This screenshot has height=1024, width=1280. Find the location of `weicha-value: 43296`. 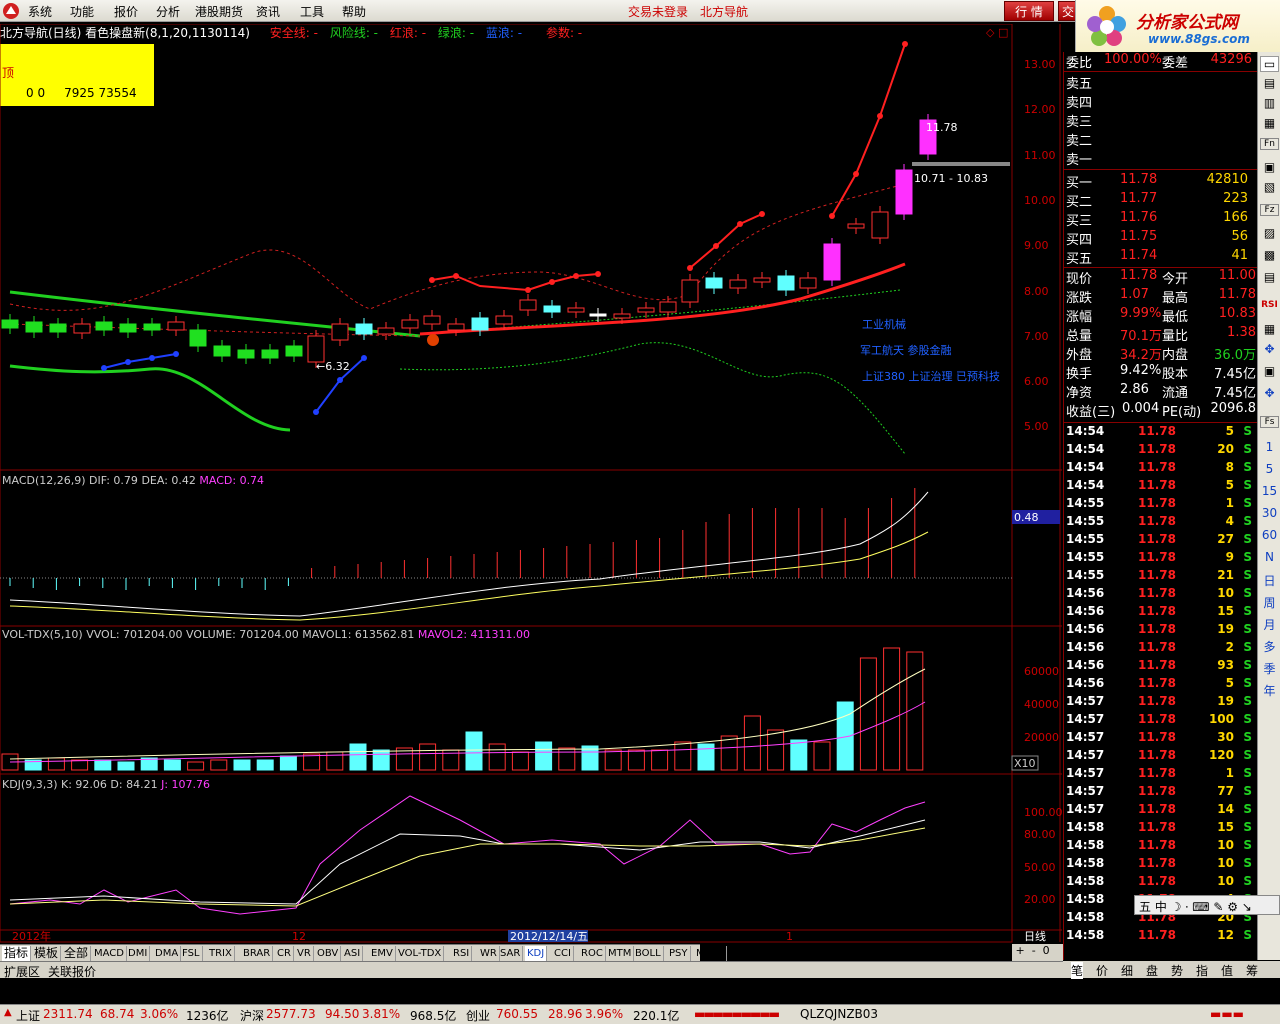

weicha-value: 43296 is located at coordinates (1231, 59).